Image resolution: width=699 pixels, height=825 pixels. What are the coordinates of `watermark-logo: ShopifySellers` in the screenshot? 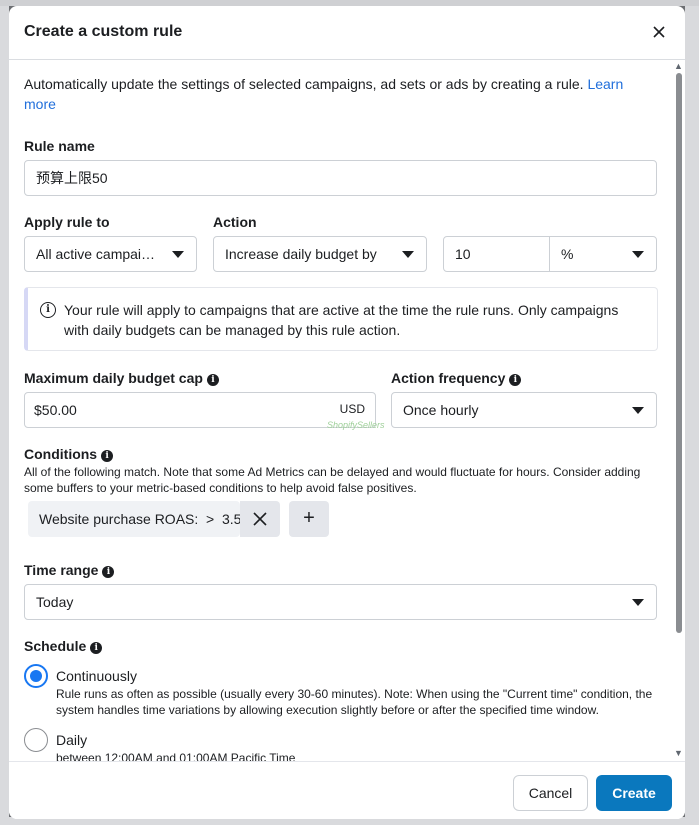 It's located at (356, 425).